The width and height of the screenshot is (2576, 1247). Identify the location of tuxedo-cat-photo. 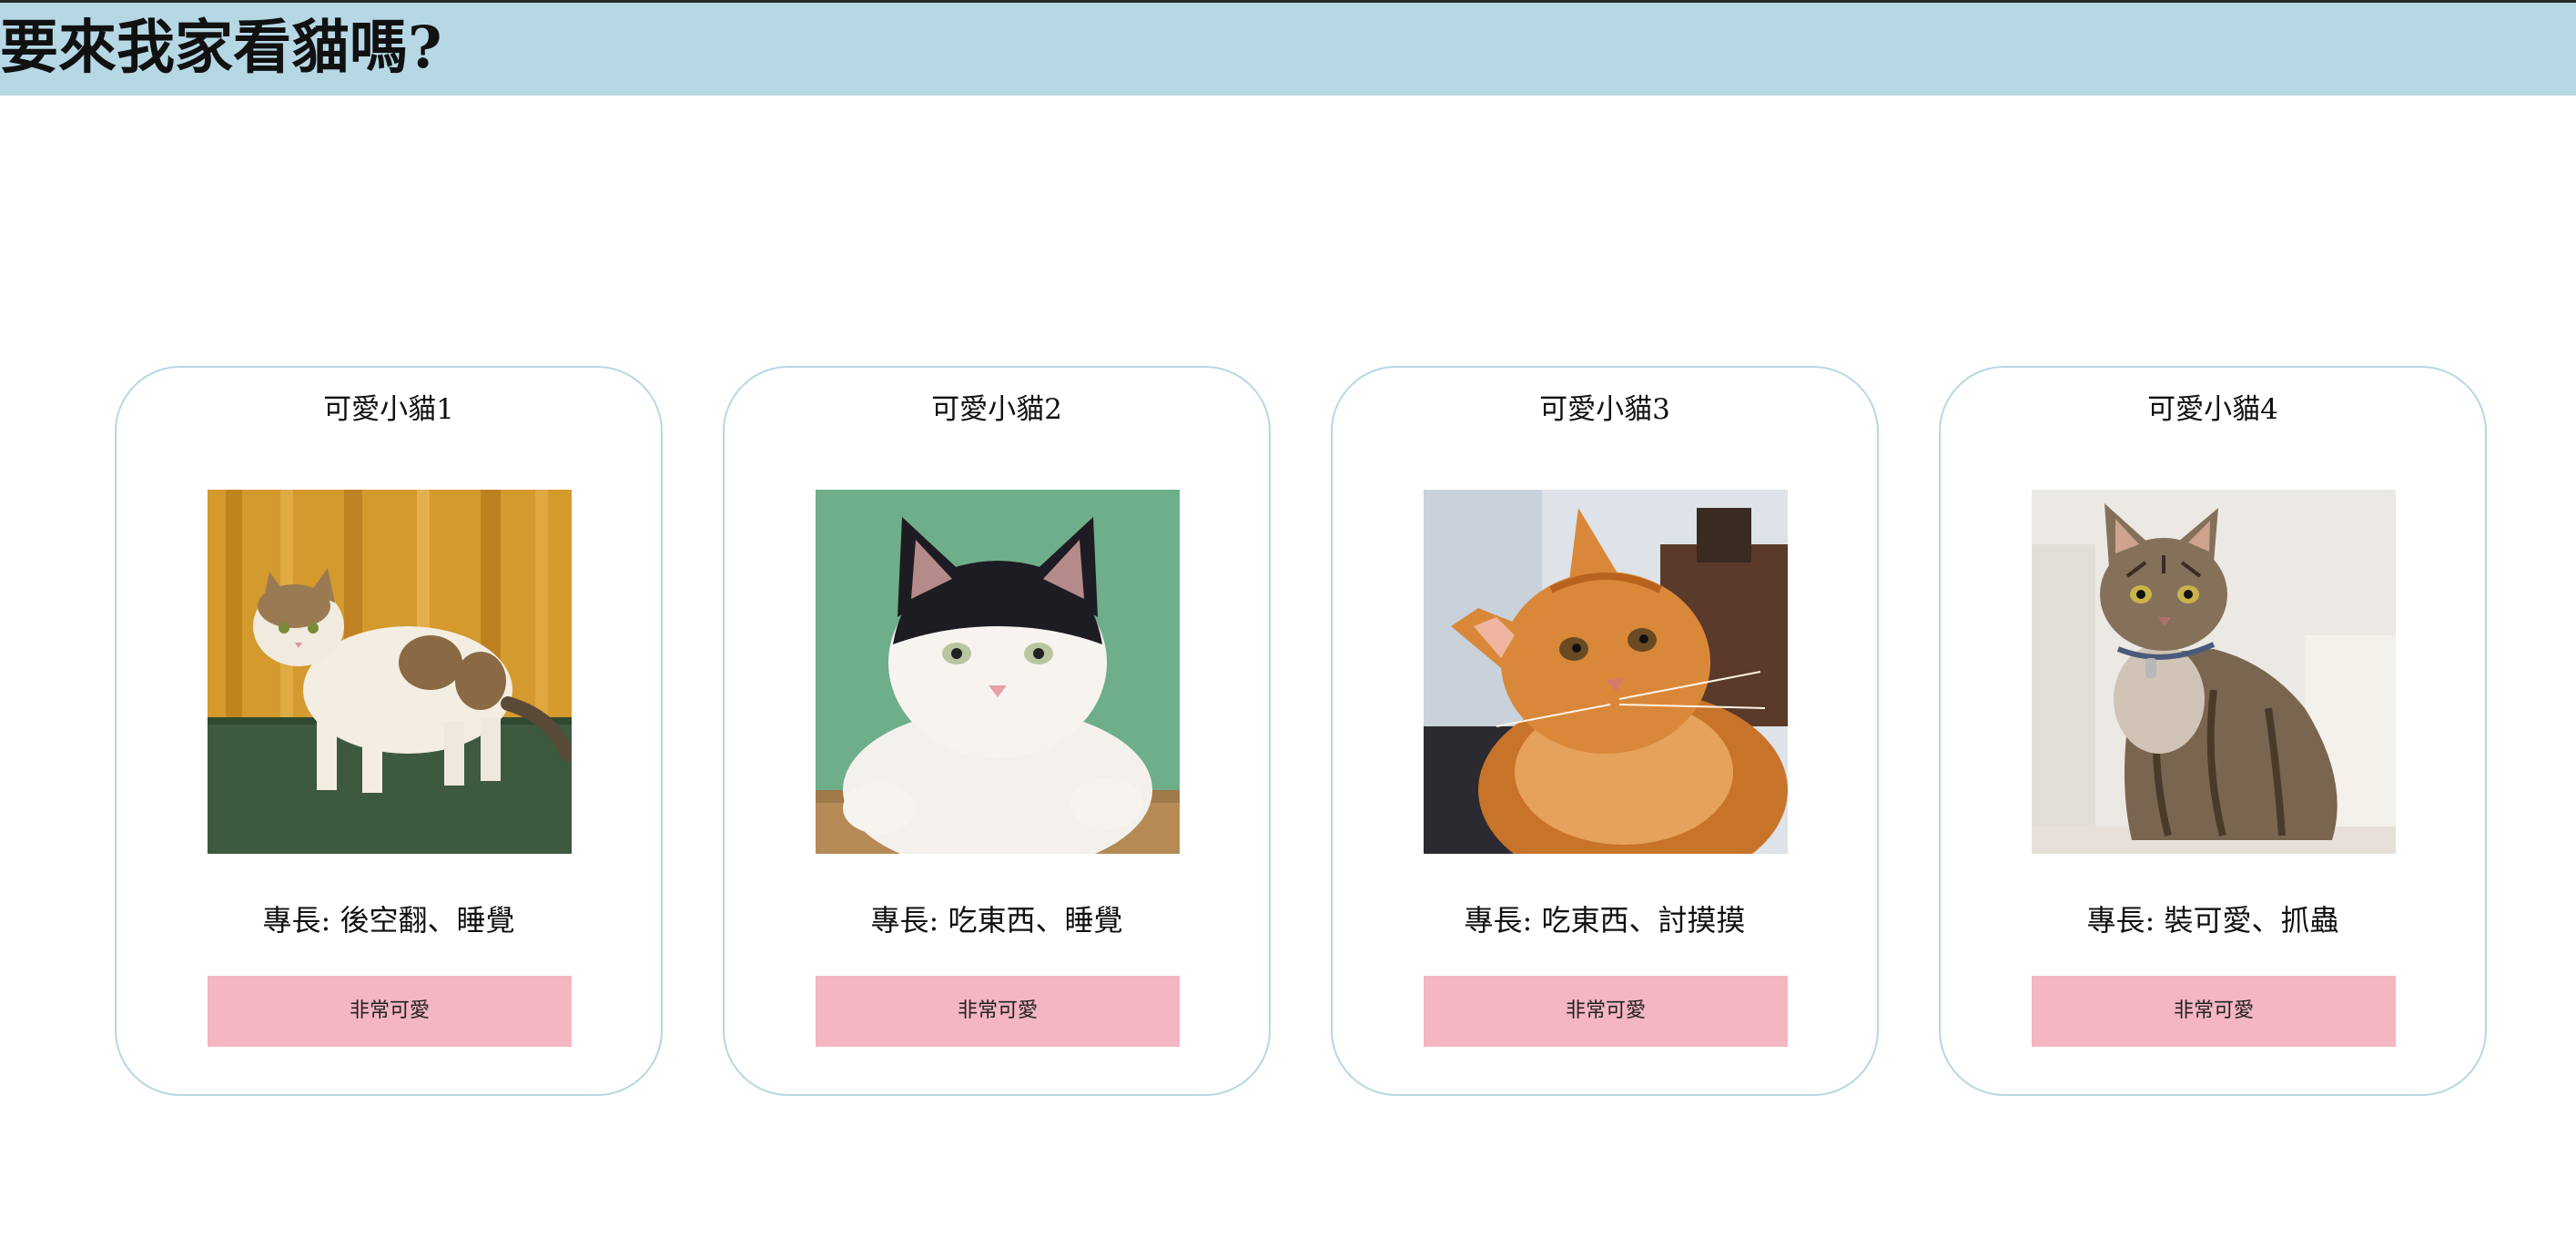
(998, 672).